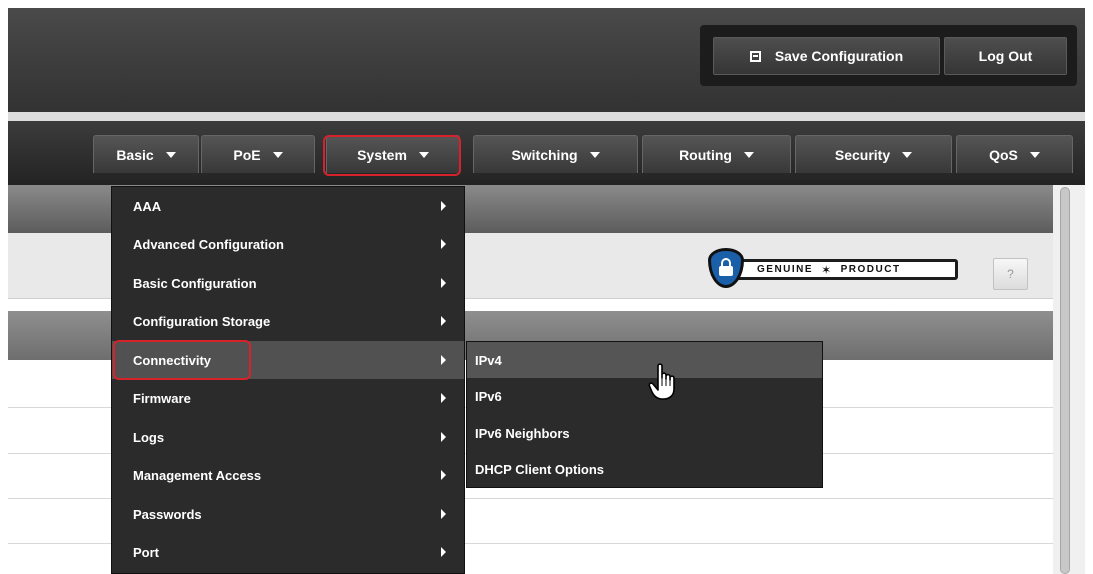 The image size is (1093, 574). What do you see at coordinates (288, 206) in the screenshot?
I see `menu-item-aaa: AAA` at bounding box center [288, 206].